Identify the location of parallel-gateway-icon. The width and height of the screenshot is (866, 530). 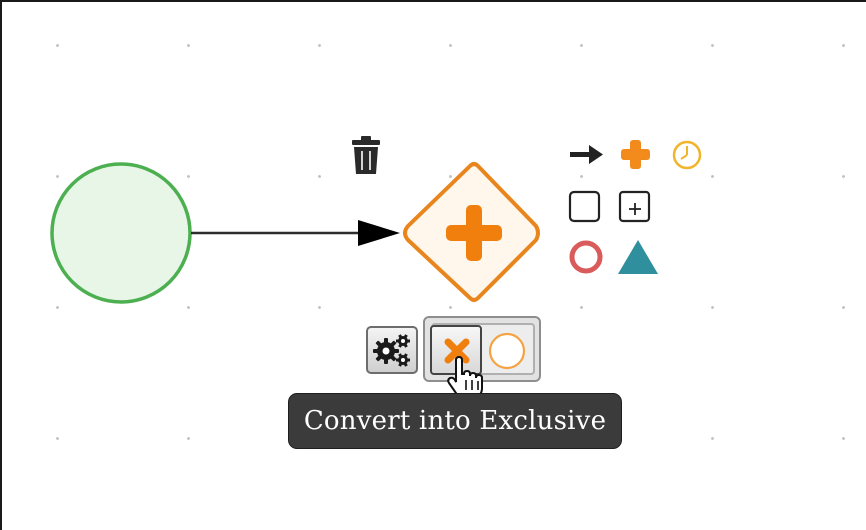
(635, 154).